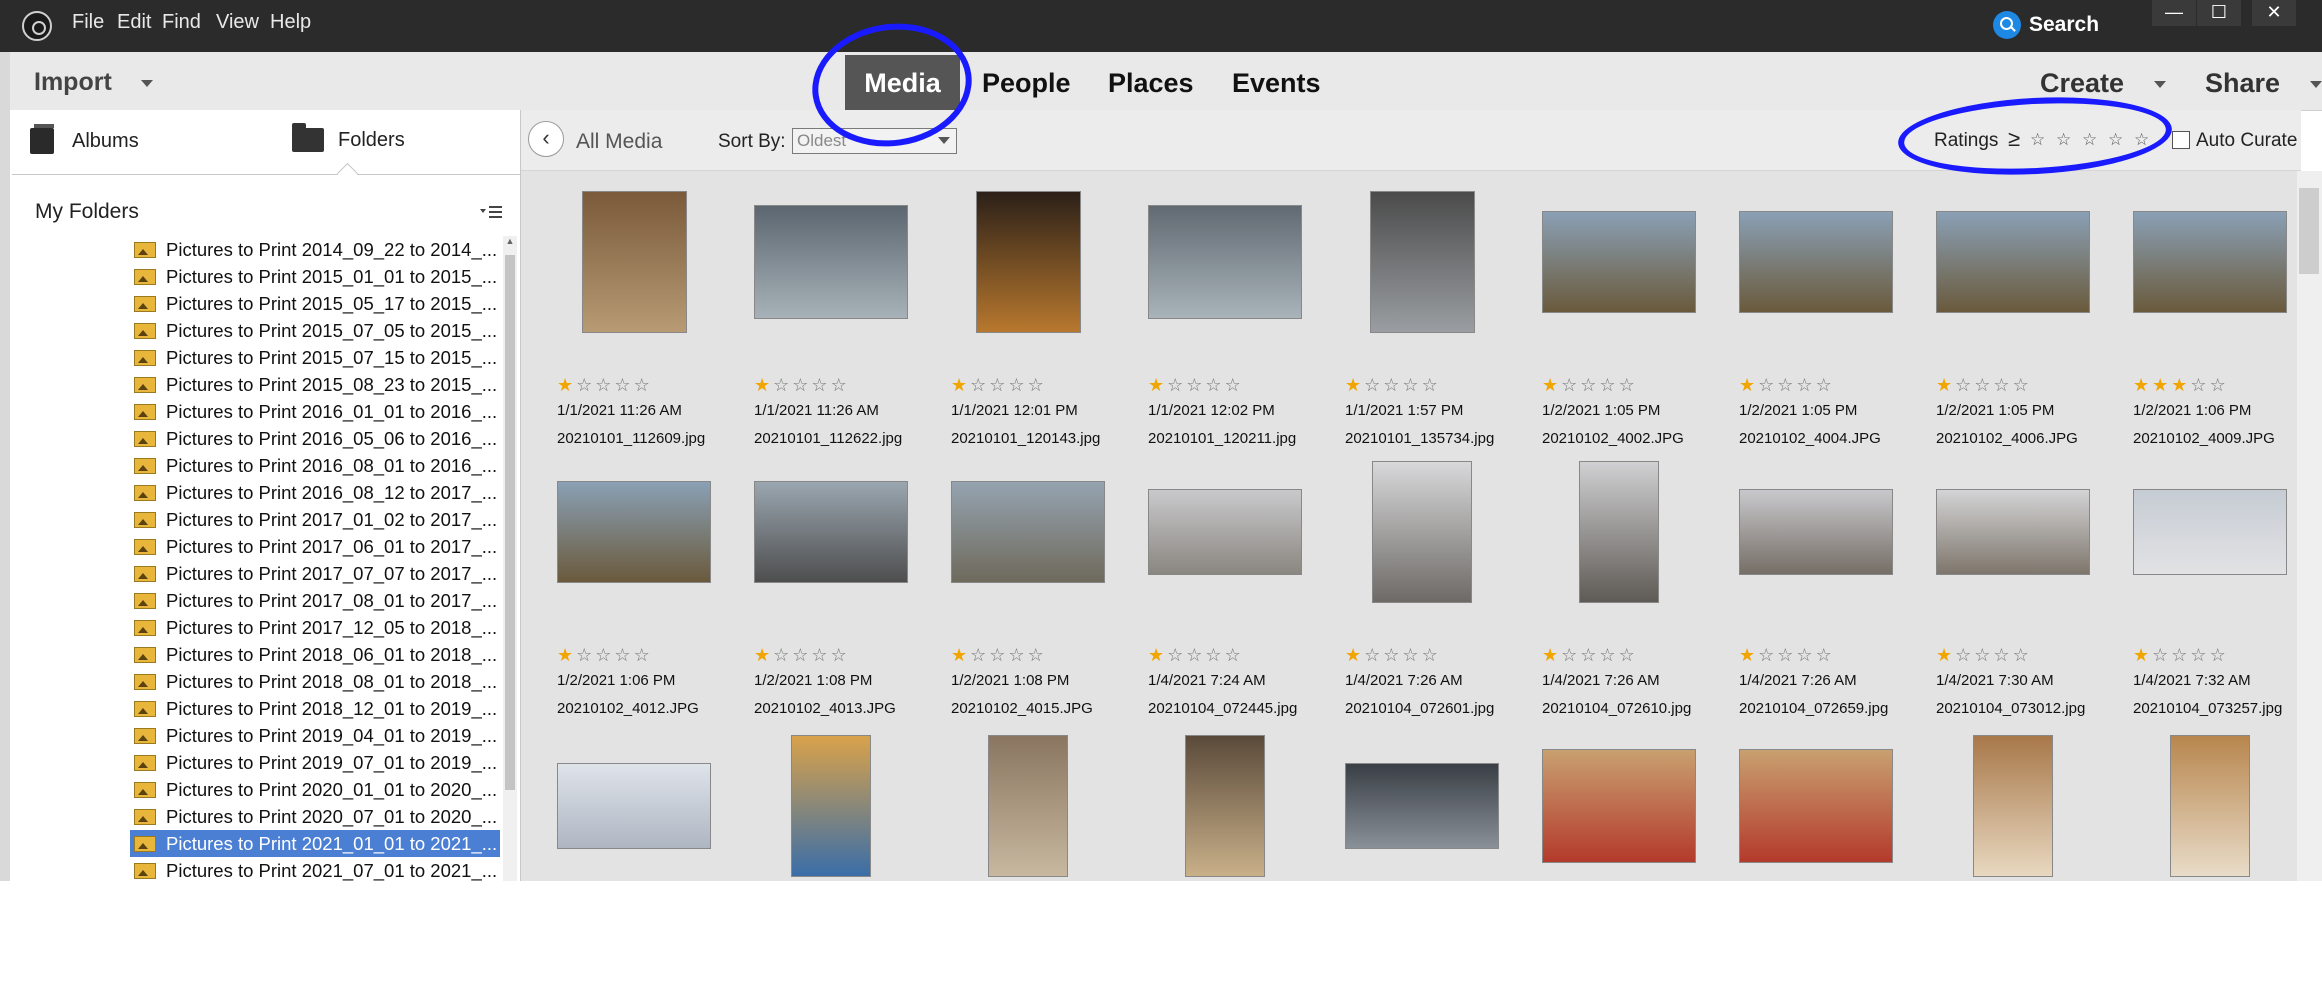 The image size is (2322, 991). I want to click on create-button: Create, so click(2103, 83).